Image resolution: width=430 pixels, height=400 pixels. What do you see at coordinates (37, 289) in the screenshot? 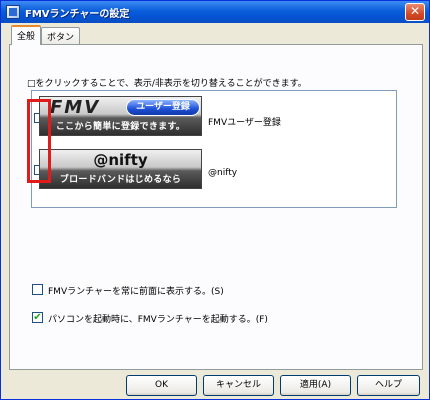
I see `always-on-top-checkbox` at bounding box center [37, 289].